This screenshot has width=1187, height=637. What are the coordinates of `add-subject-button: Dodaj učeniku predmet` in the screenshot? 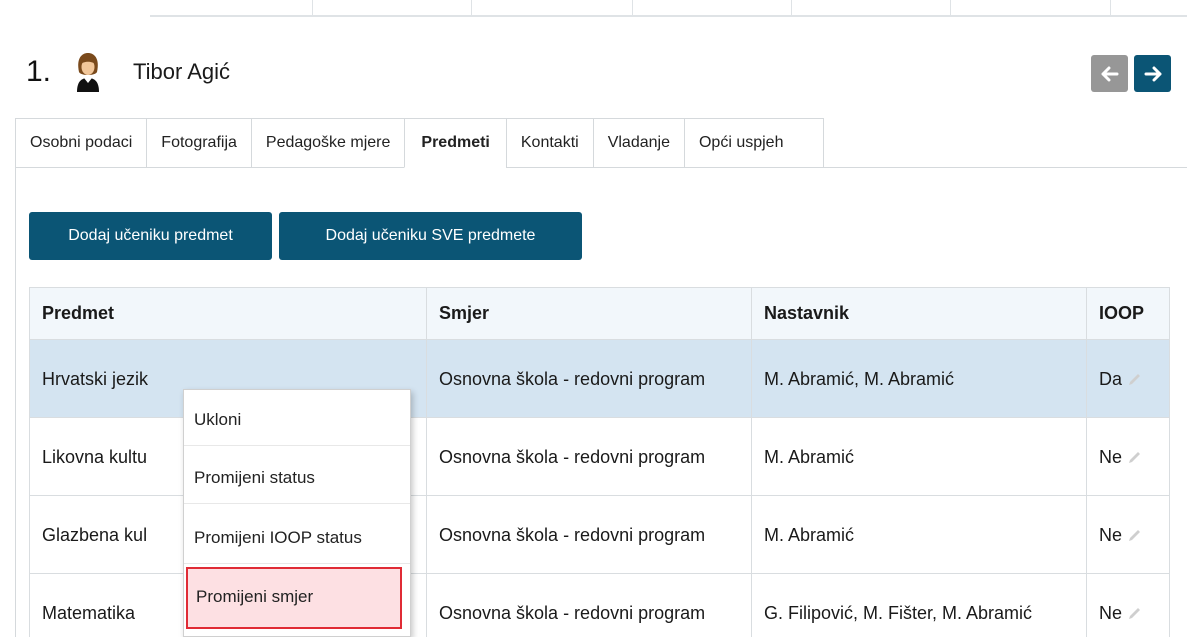 It's located at (150, 236).